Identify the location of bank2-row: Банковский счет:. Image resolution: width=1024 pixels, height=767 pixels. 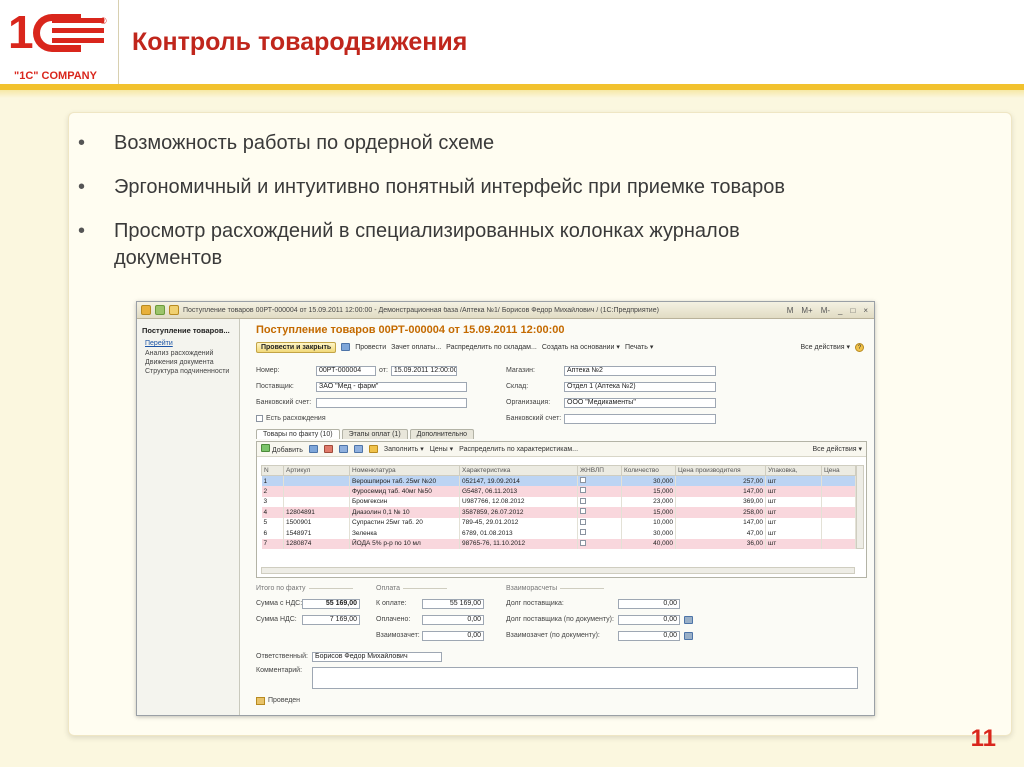
(611, 418).